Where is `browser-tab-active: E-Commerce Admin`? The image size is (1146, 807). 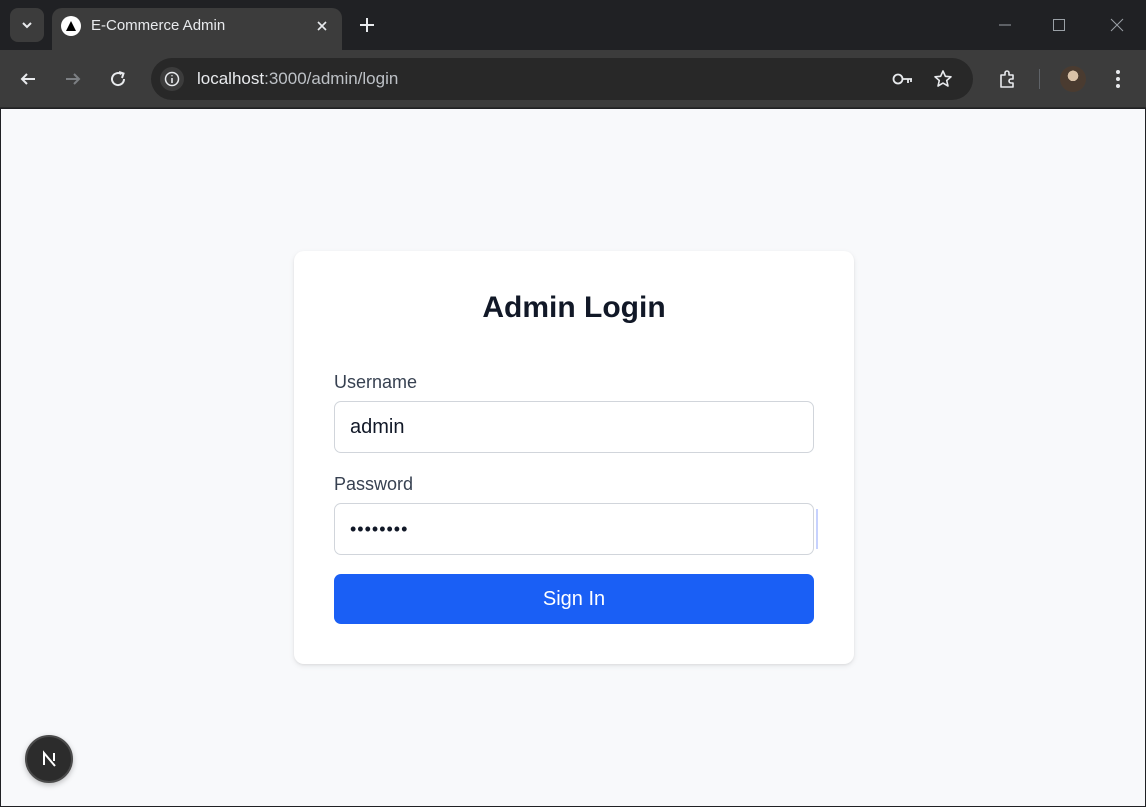
browser-tab-active: E-Commerce Admin is located at coordinates (197, 29).